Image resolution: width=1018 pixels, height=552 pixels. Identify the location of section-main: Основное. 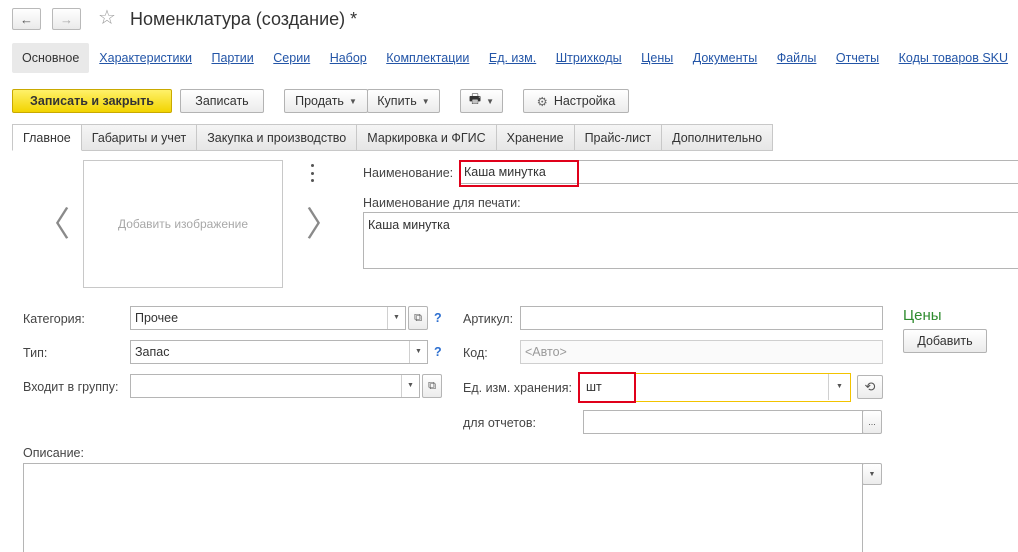
(51, 58).